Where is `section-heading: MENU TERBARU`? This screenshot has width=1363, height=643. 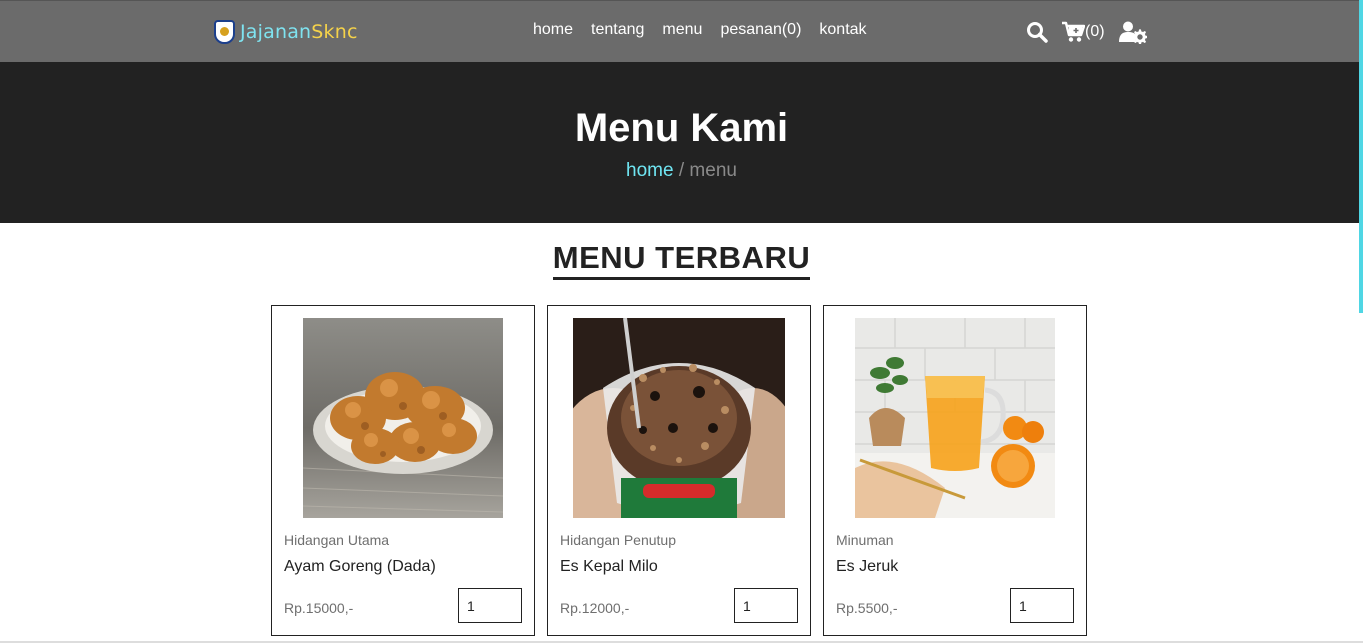
section-heading: MENU TERBARU is located at coordinates (681, 260).